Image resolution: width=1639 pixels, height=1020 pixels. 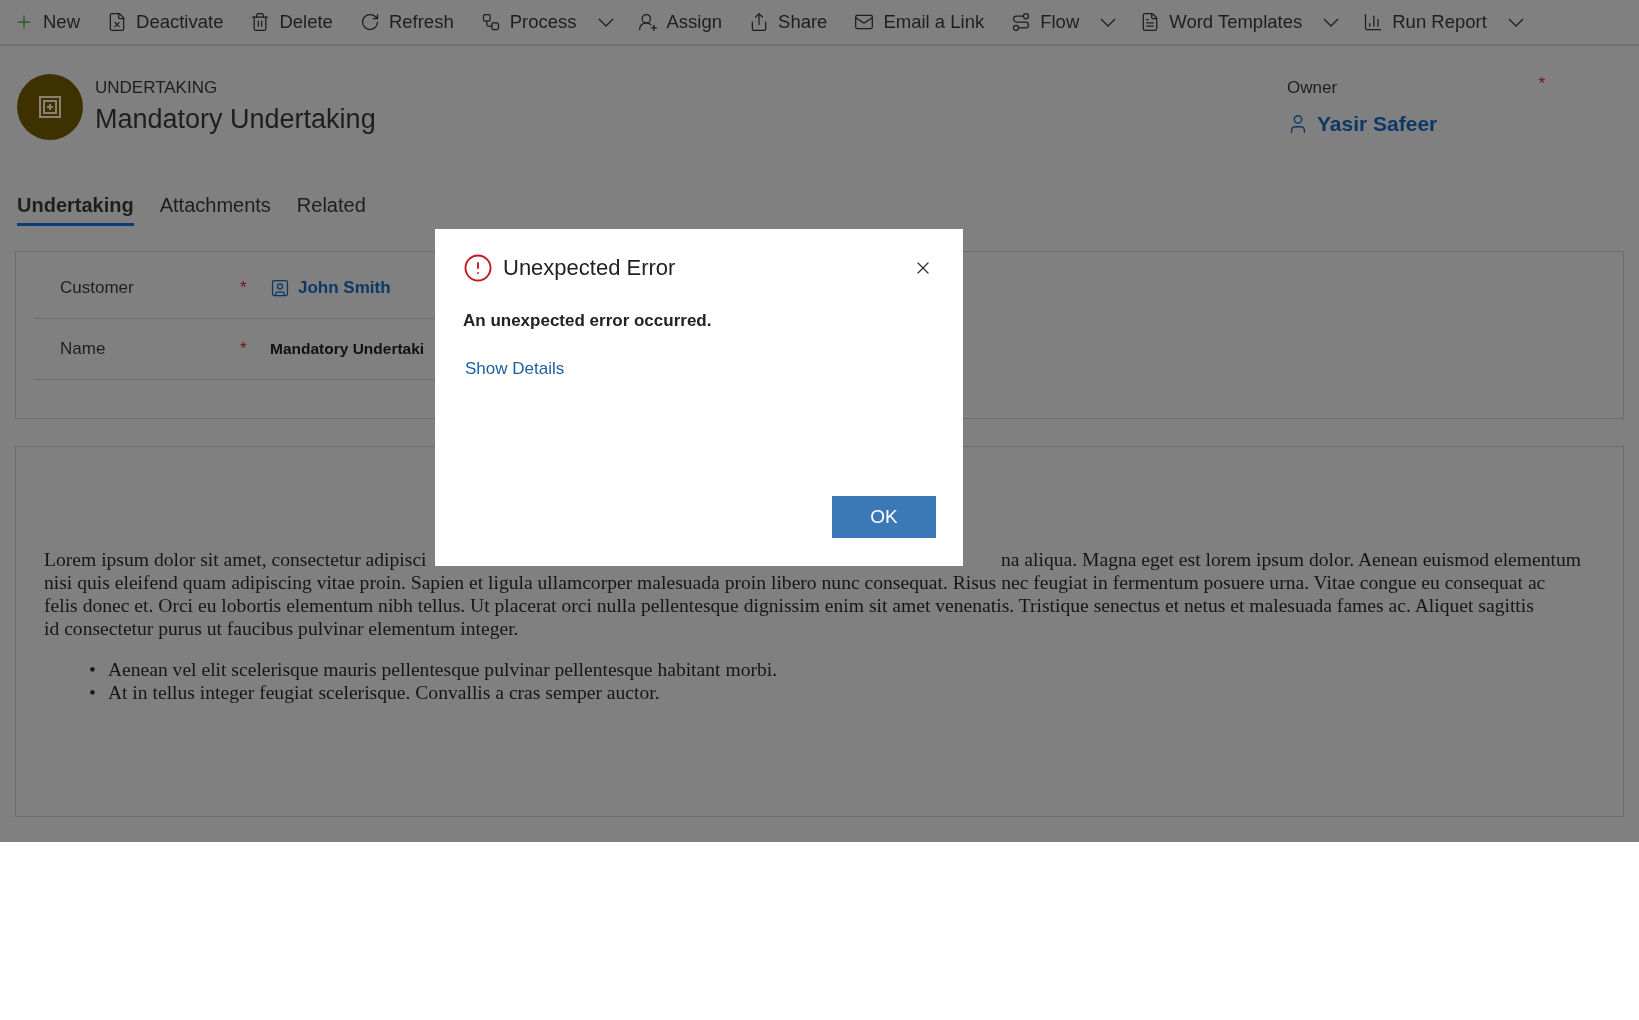 I want to click on trash-icon, so click(x=260, y=22).